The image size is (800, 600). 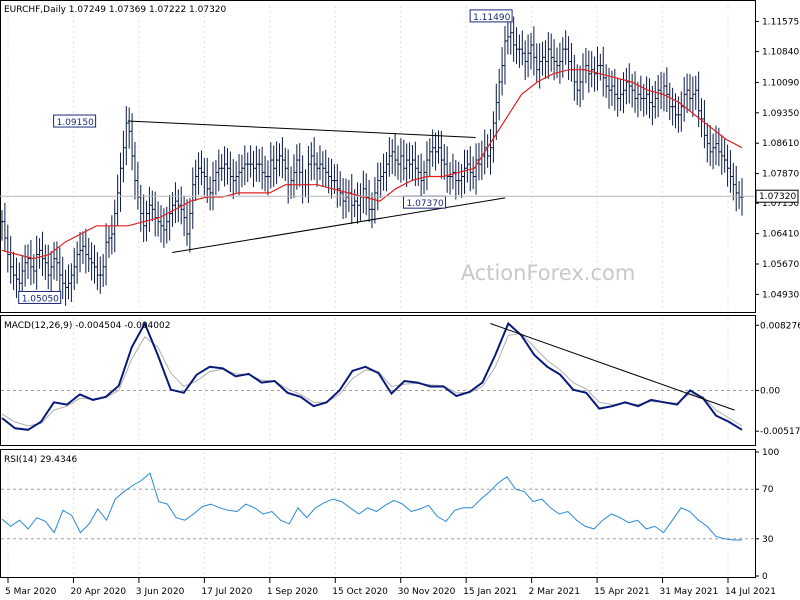 What do you see at coordinates (780, 83) in the screenshot?
I see `y-tick-label: 1.10090` at bounding box center [780, 83].